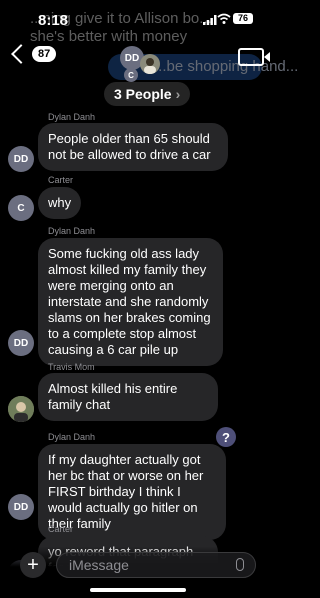 The height and width of the screenshot is (598, 320). I want to click on plus-button: +, so click(33, 565).